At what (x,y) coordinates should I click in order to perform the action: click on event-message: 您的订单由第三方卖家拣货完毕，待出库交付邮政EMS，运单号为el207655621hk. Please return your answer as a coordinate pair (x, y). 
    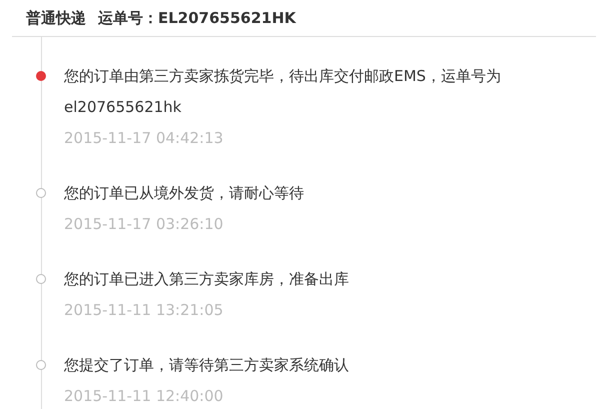
    Looking at the image, I should click on (283, 92).